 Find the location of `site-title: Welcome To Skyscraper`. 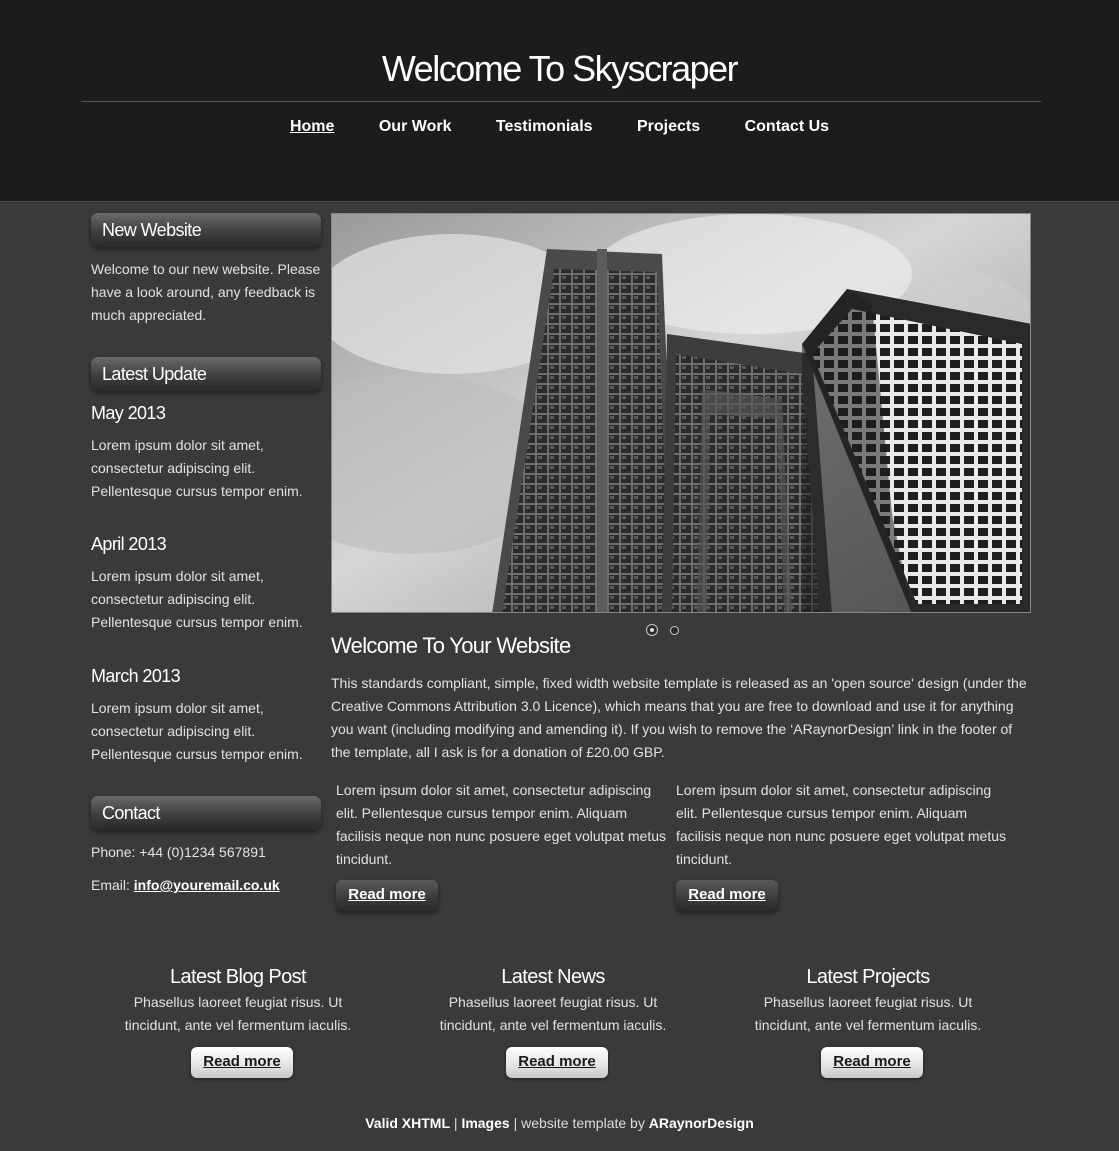

site-title: Welcome To Skyscraper is located at coordinates (560, 68).